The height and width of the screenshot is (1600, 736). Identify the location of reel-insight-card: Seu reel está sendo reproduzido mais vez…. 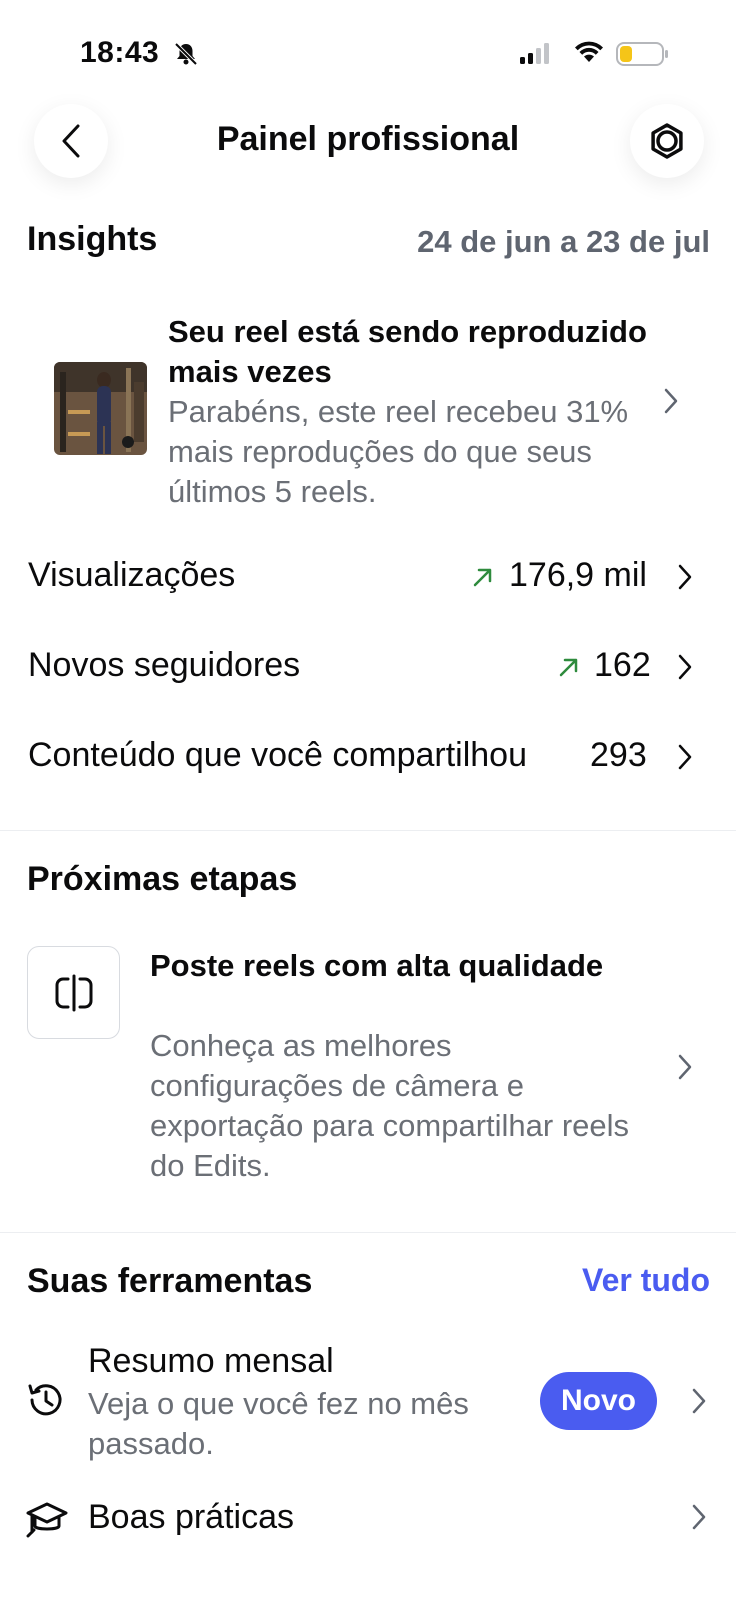
(368, 410).